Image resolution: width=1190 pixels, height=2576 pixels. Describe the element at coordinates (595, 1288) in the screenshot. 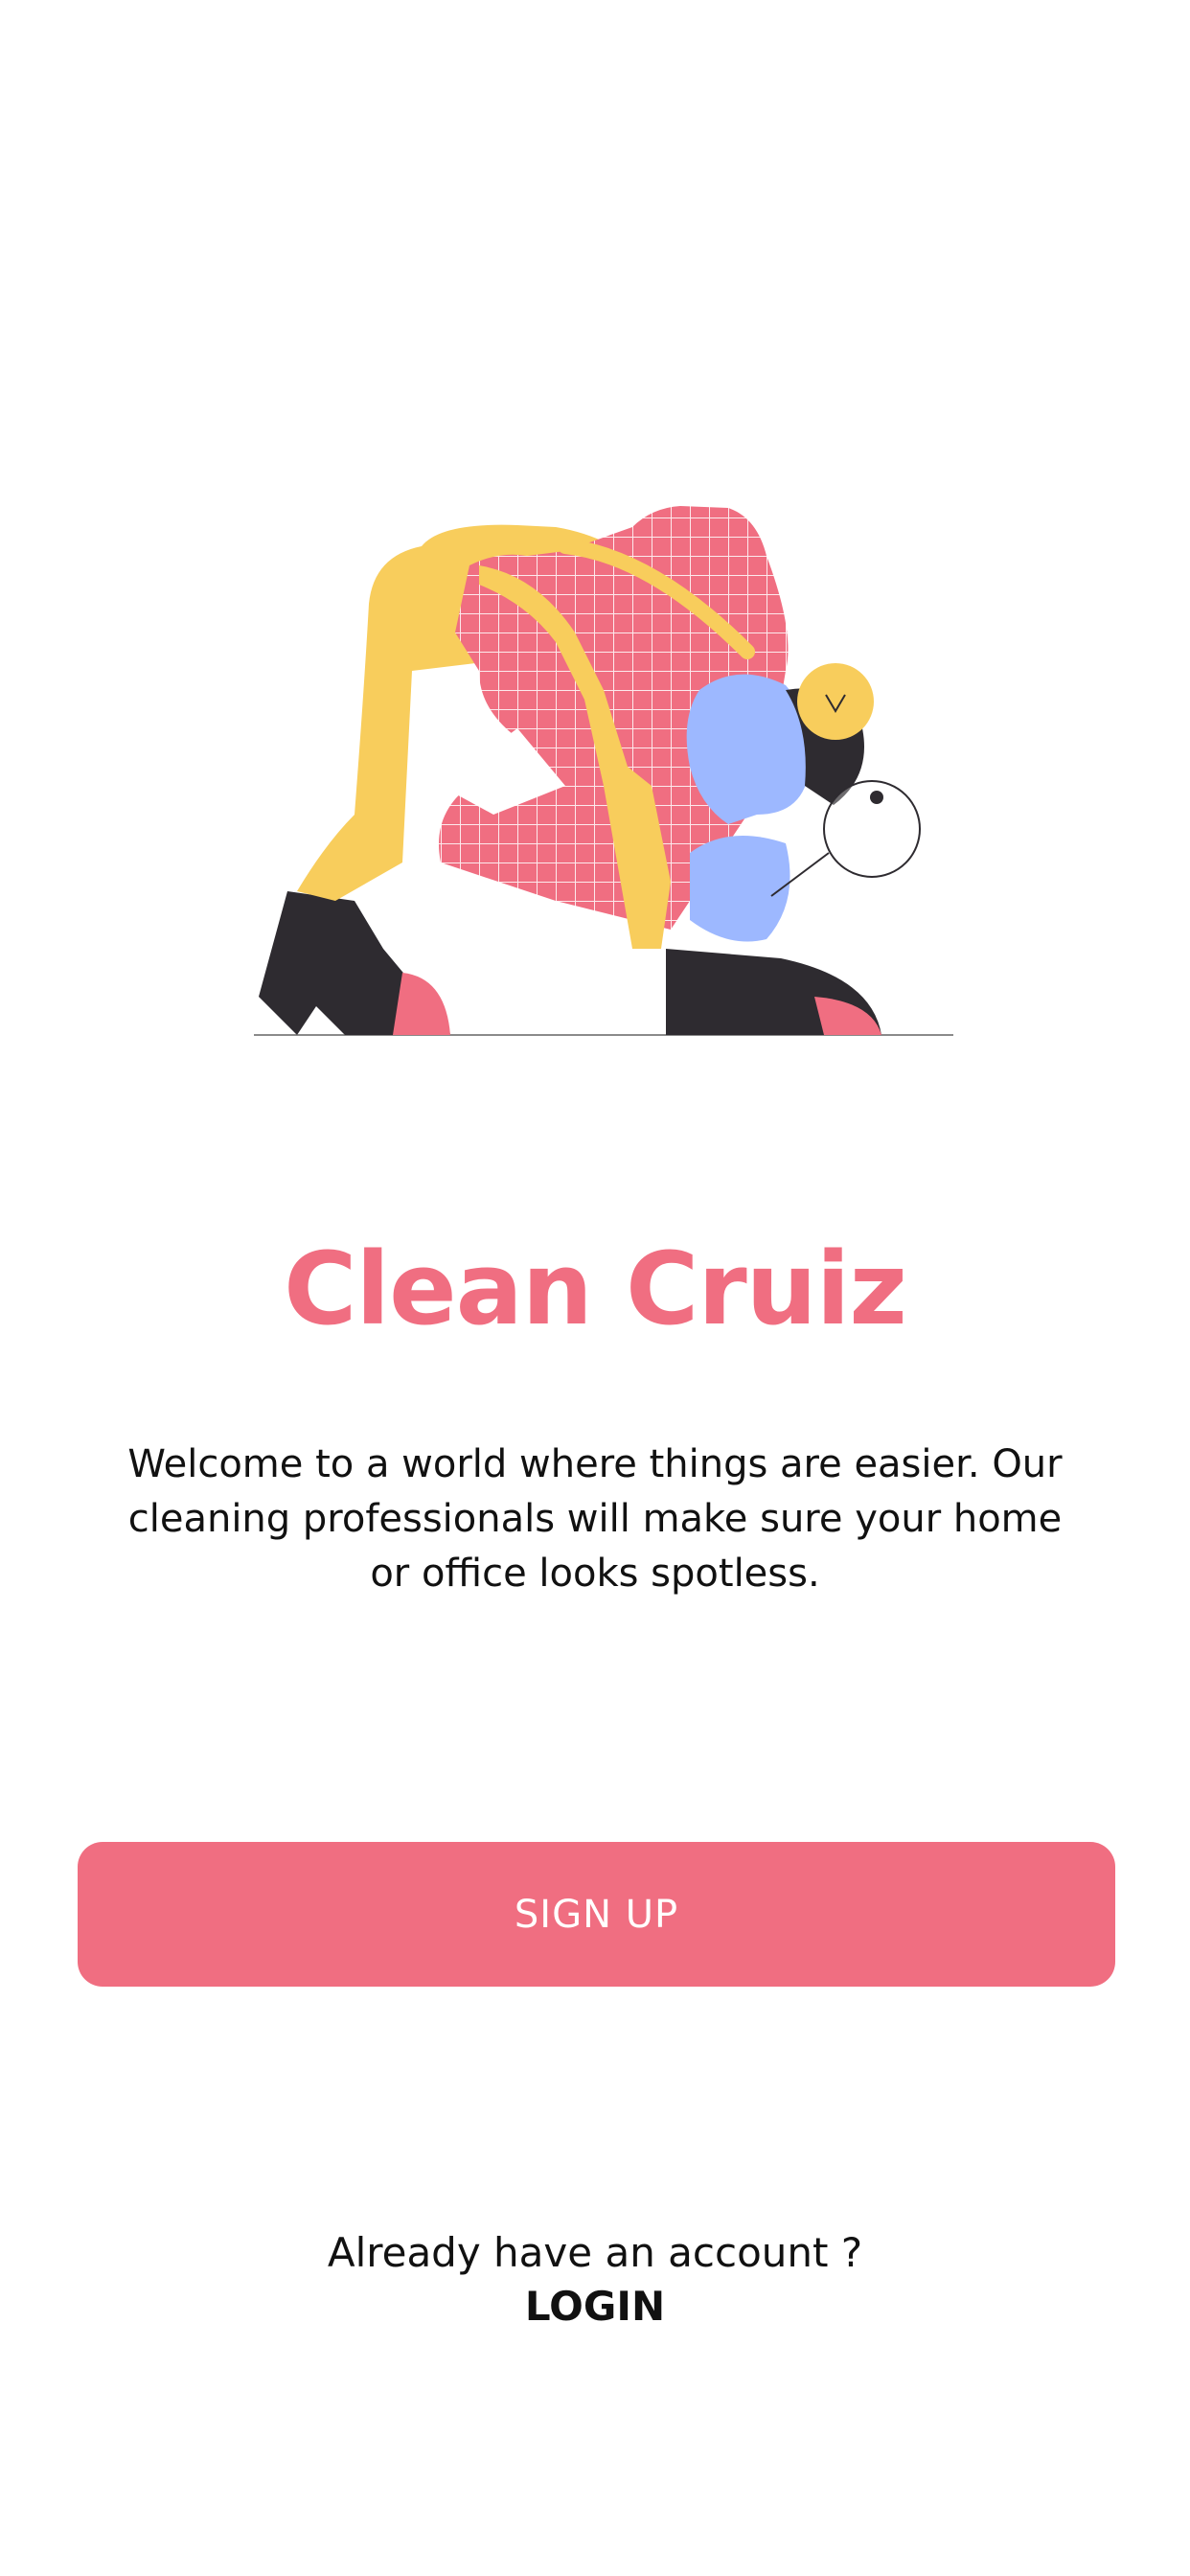

I see `app-title: Clean Cruiz` at that location.